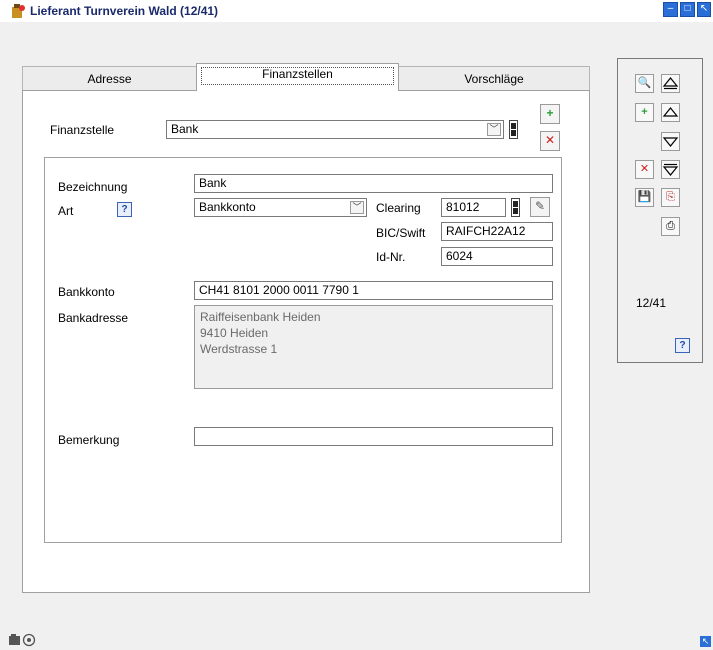 The image size is (713, 650). I want to click on camera-icon, so click(22, 640).